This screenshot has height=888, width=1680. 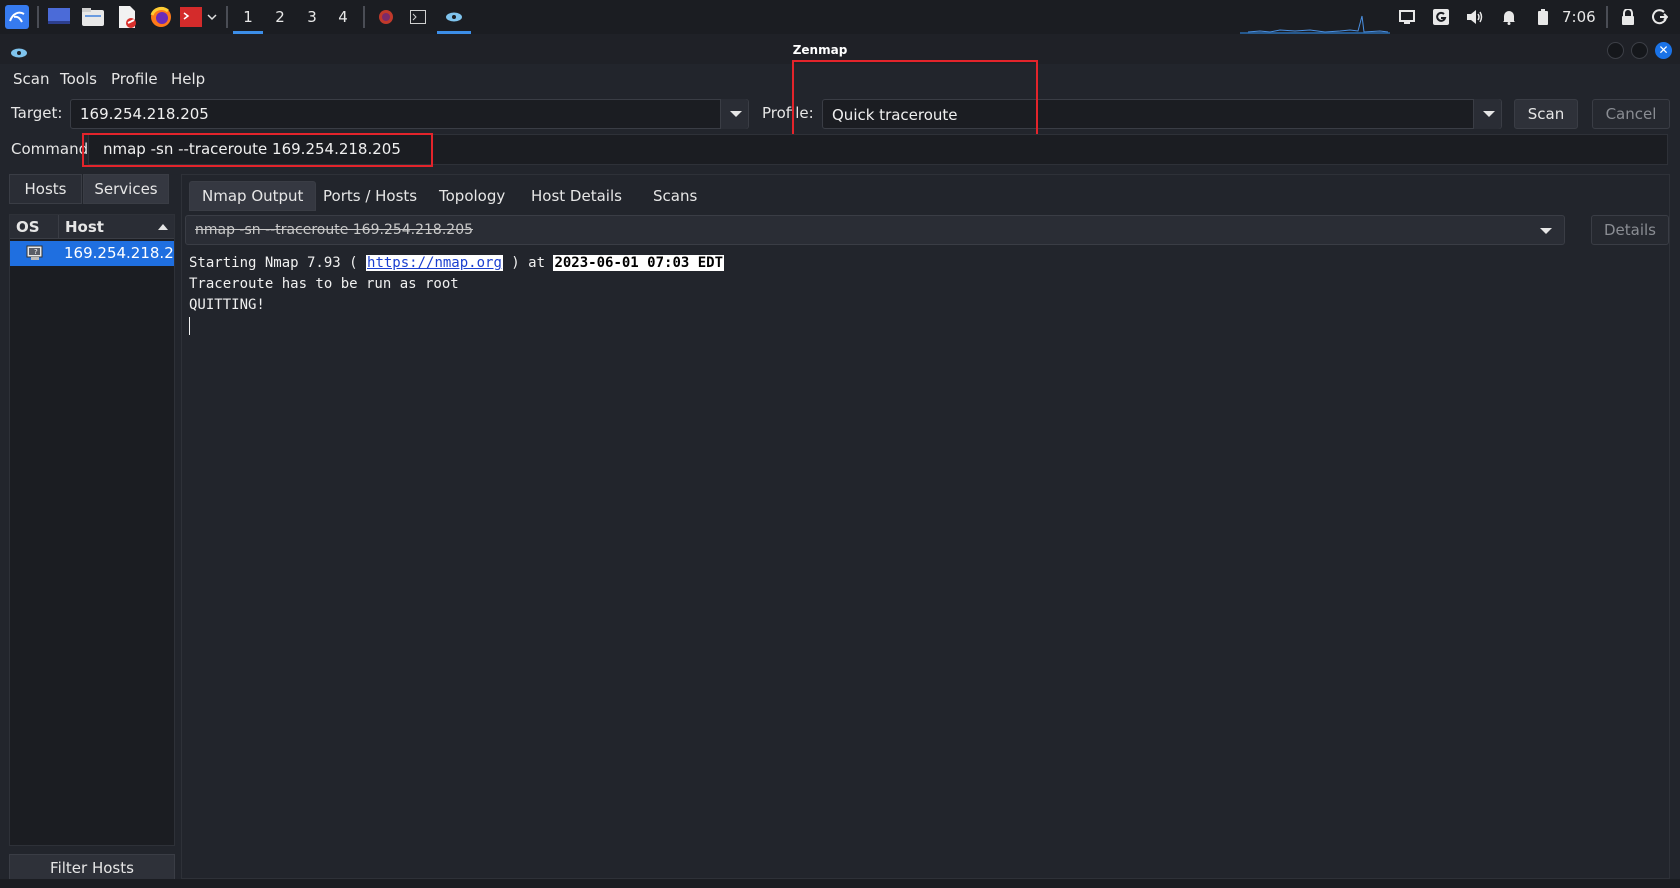 I want to click on scan-button: Scan, so click(x=1546, y=114).